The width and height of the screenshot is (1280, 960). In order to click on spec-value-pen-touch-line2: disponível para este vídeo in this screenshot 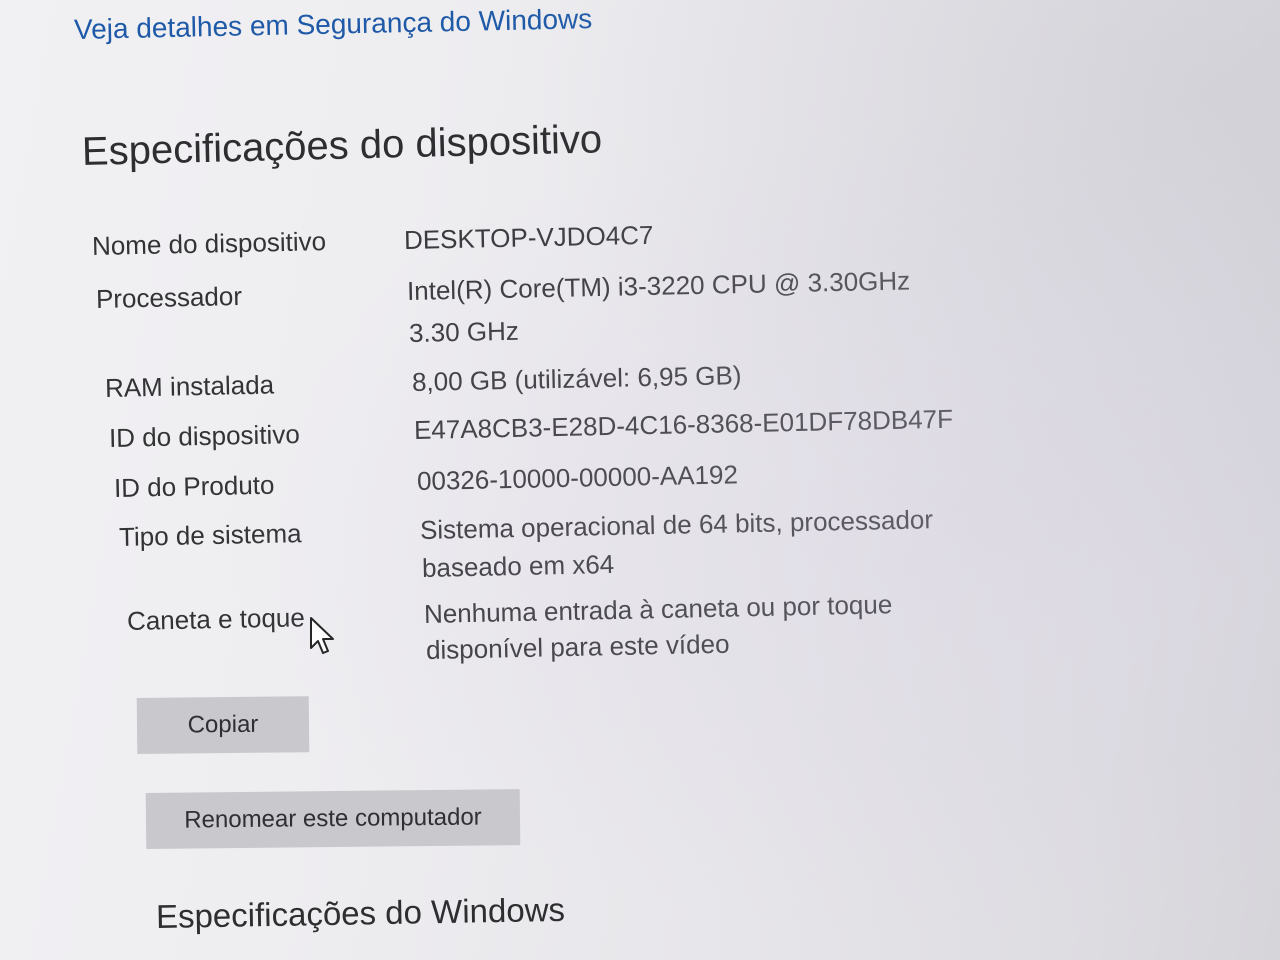, I will do `click(577, 646)`.